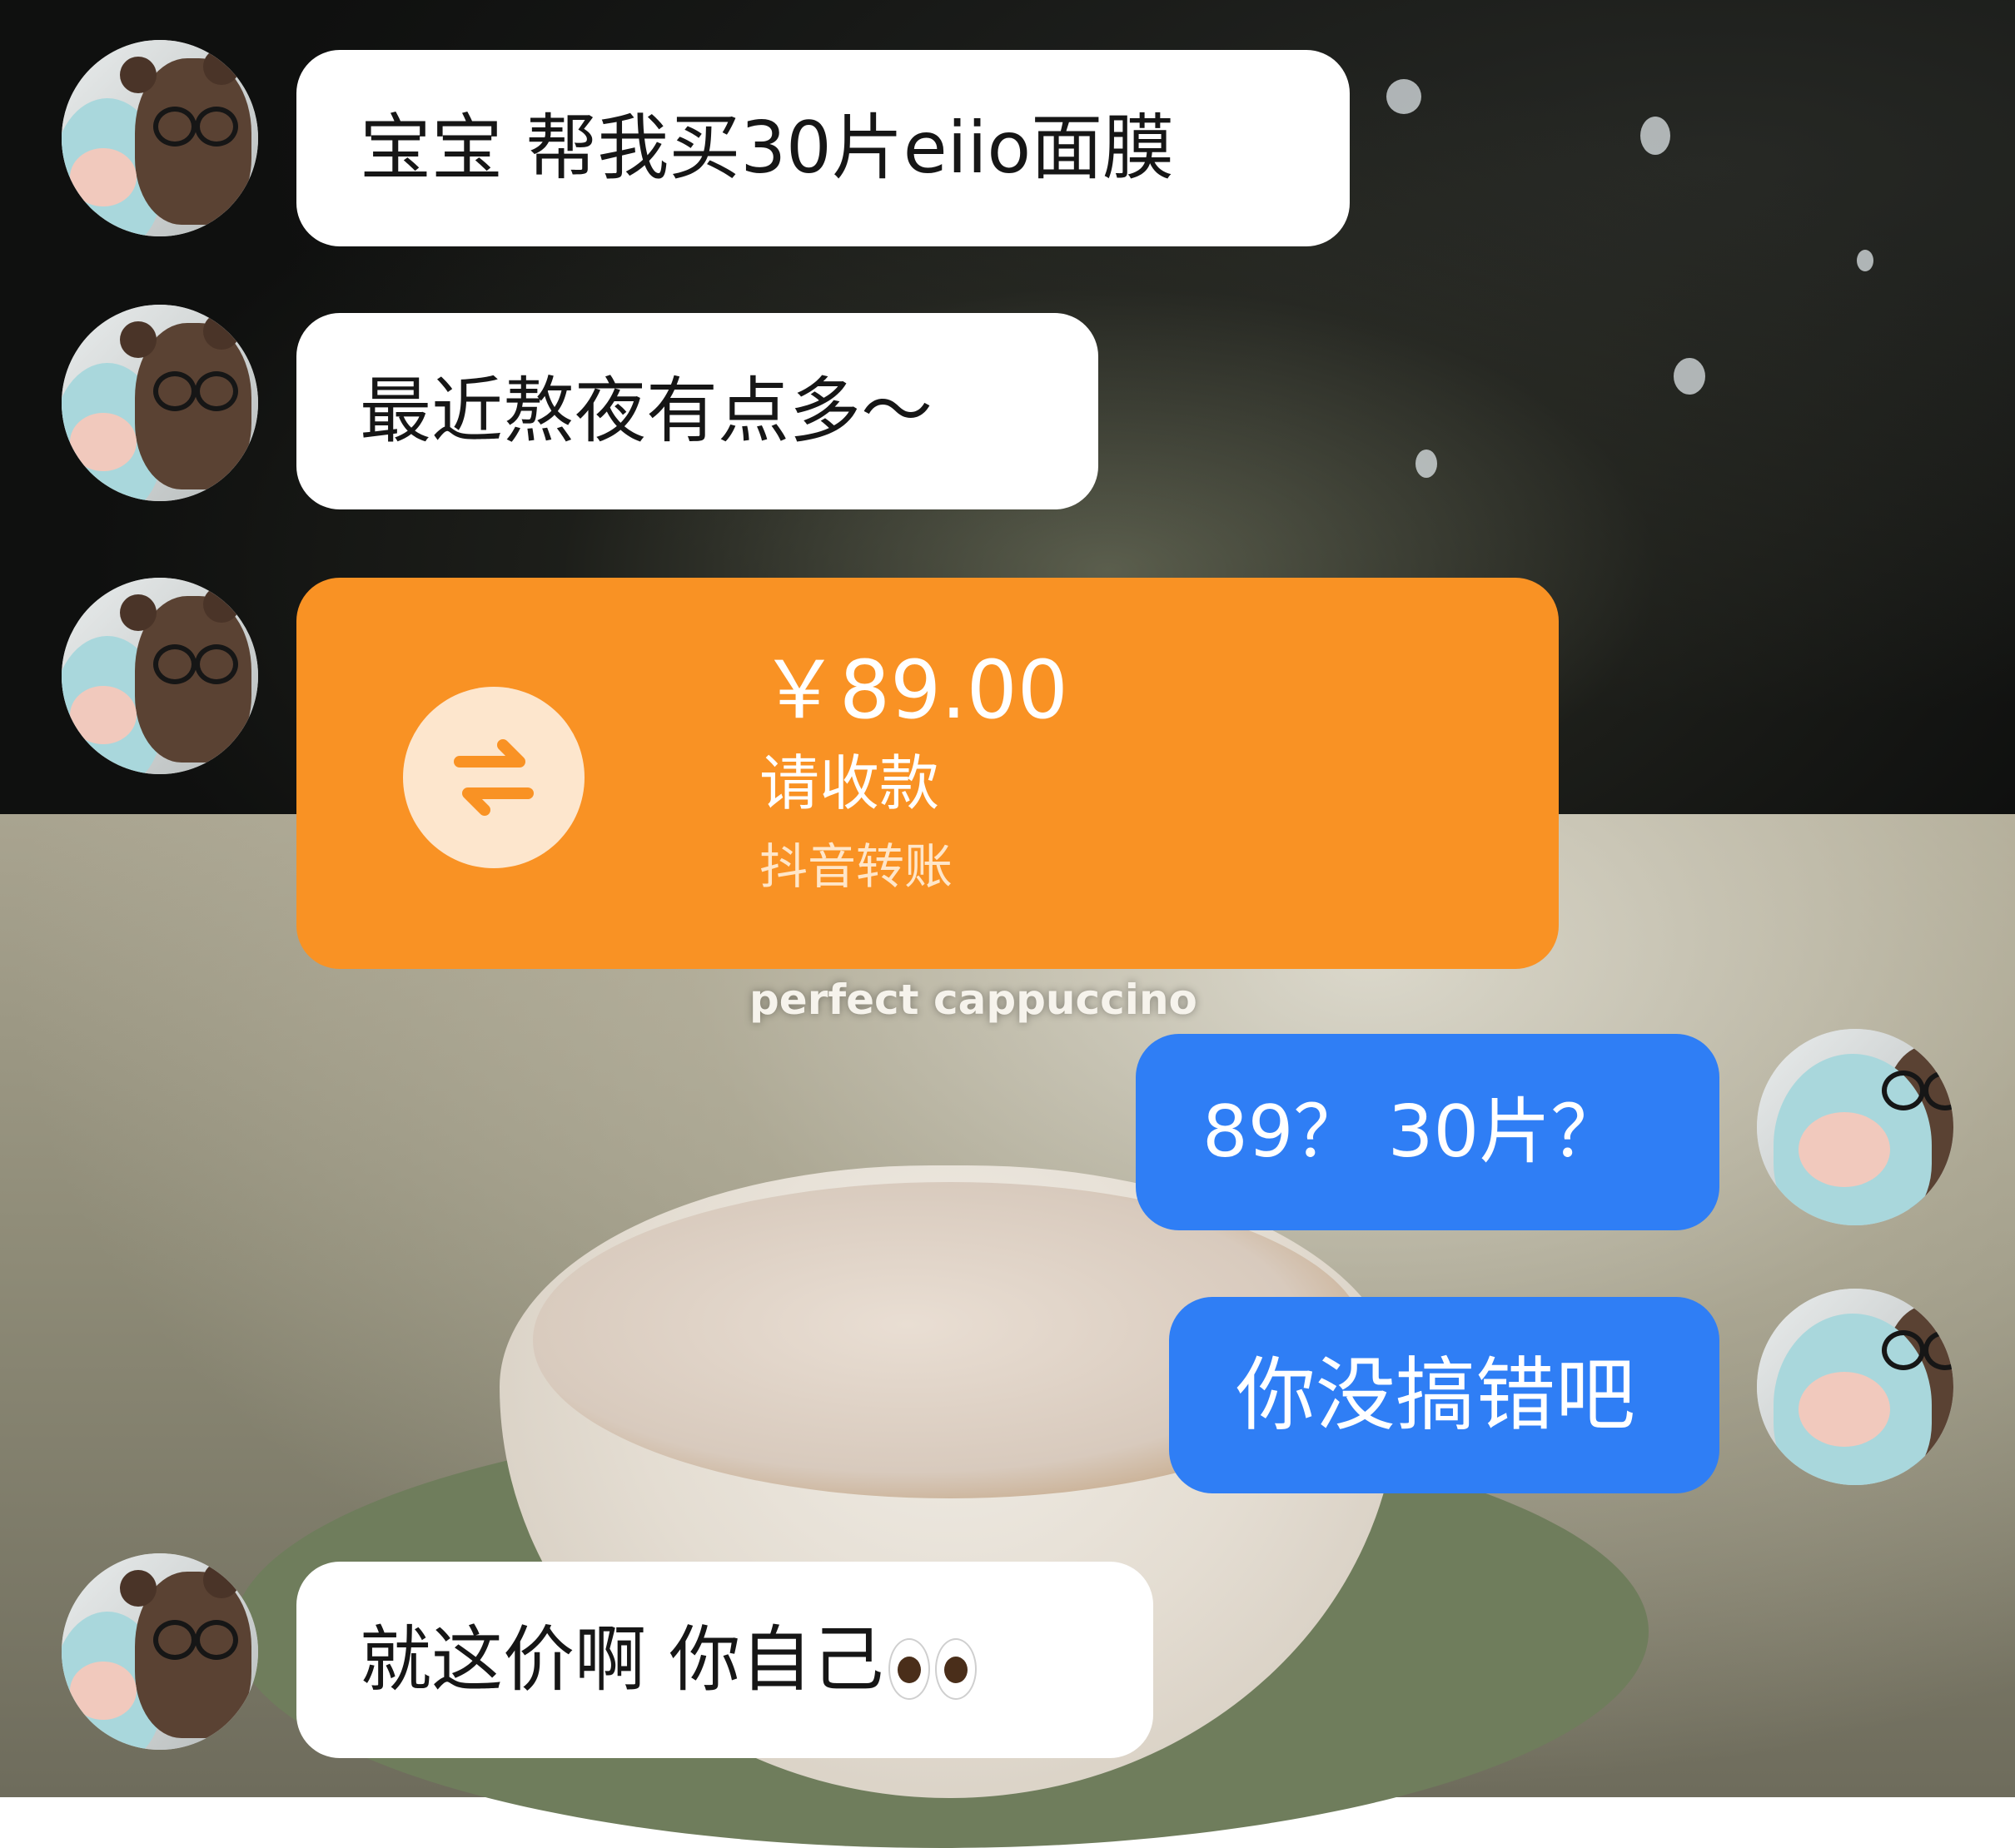  I want to click on background-caption: perfect cappuccino, so click(973, 1000).